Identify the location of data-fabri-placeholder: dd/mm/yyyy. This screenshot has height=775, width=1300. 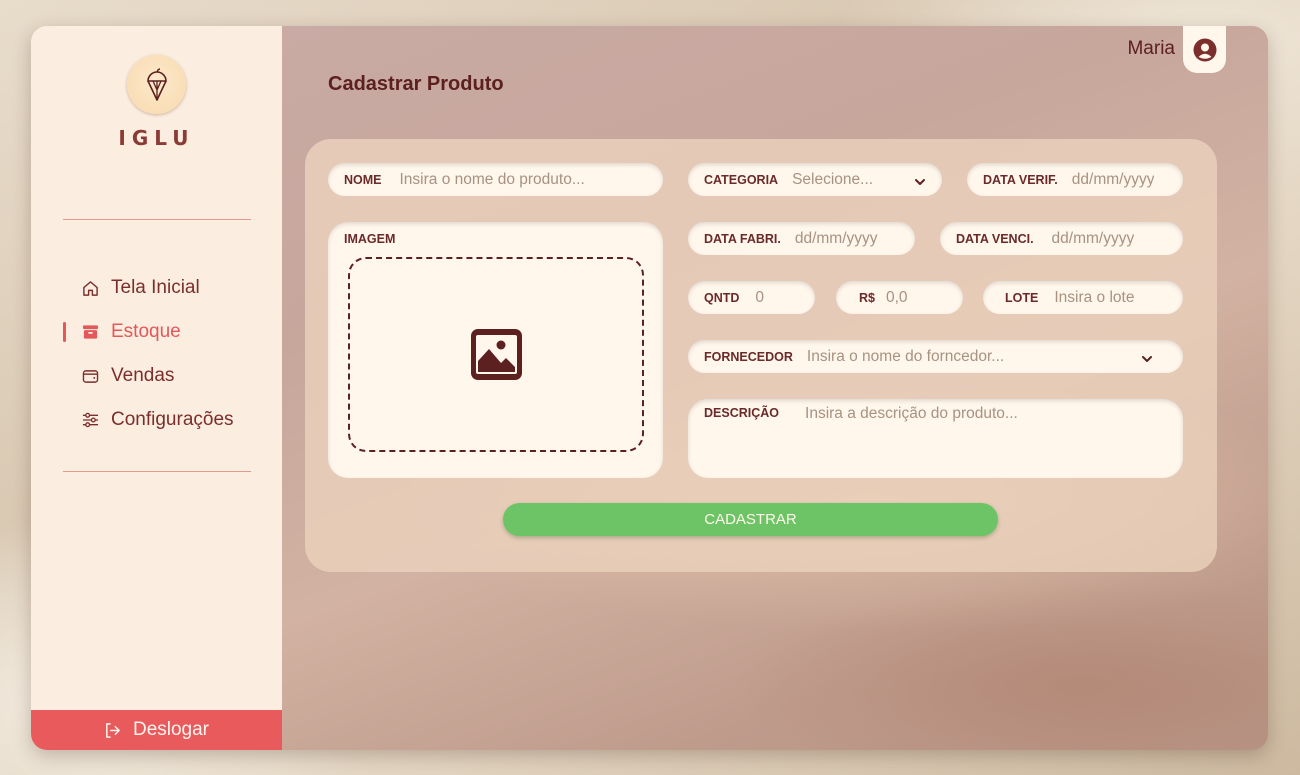
(836, 238).